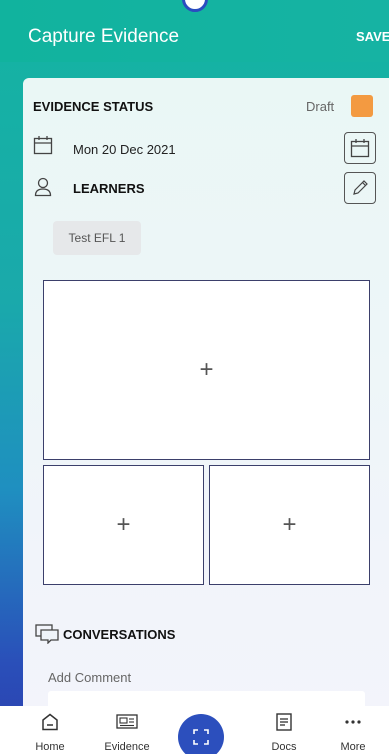  I want to click on learners-label: LEARNERS, so click(109, 188).